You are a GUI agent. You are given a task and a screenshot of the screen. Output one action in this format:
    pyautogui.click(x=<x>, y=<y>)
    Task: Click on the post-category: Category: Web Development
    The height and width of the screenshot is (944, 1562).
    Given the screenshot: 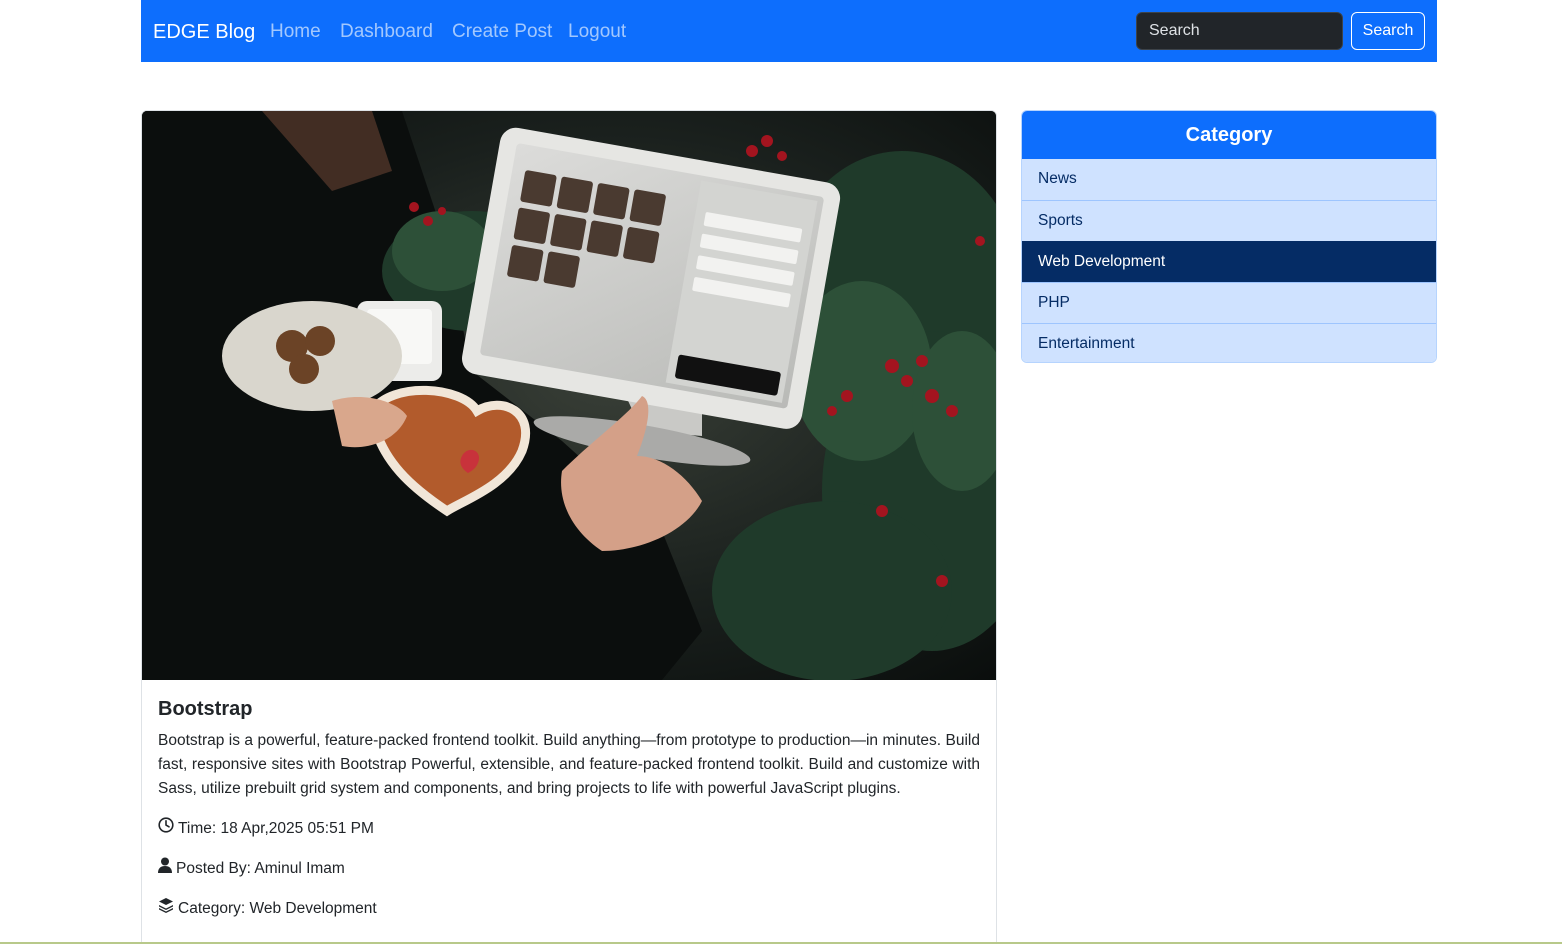 What is the action you would take?
    pyautogui.click(x=569, y=909)
    